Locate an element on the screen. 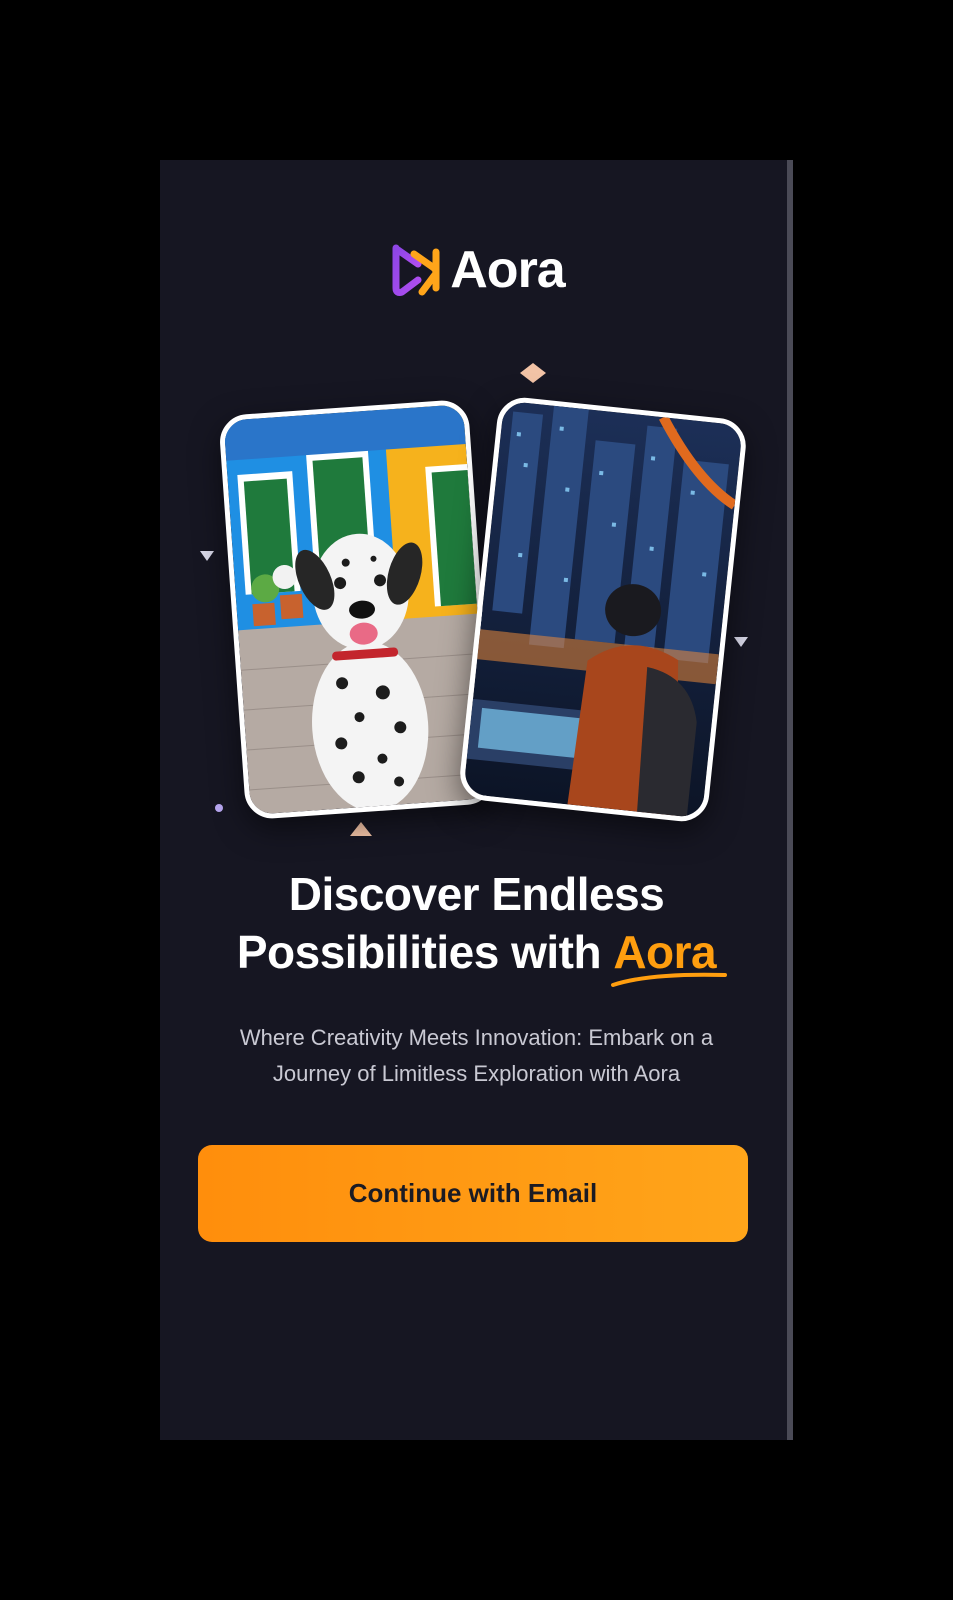 This screenshot has width=953, height=1600. headline-brand-word: Aora is located at coordinates (669, 955).